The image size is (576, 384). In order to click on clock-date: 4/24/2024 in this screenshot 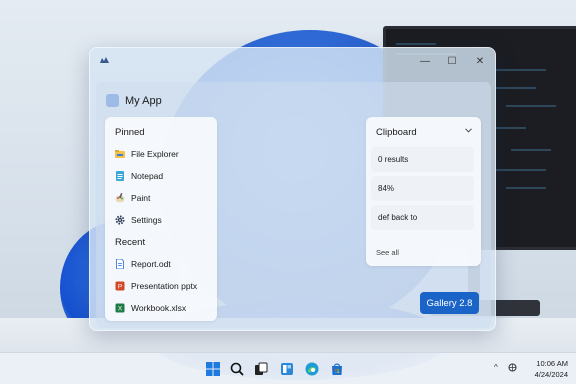, I will do `click(543, 374)`.